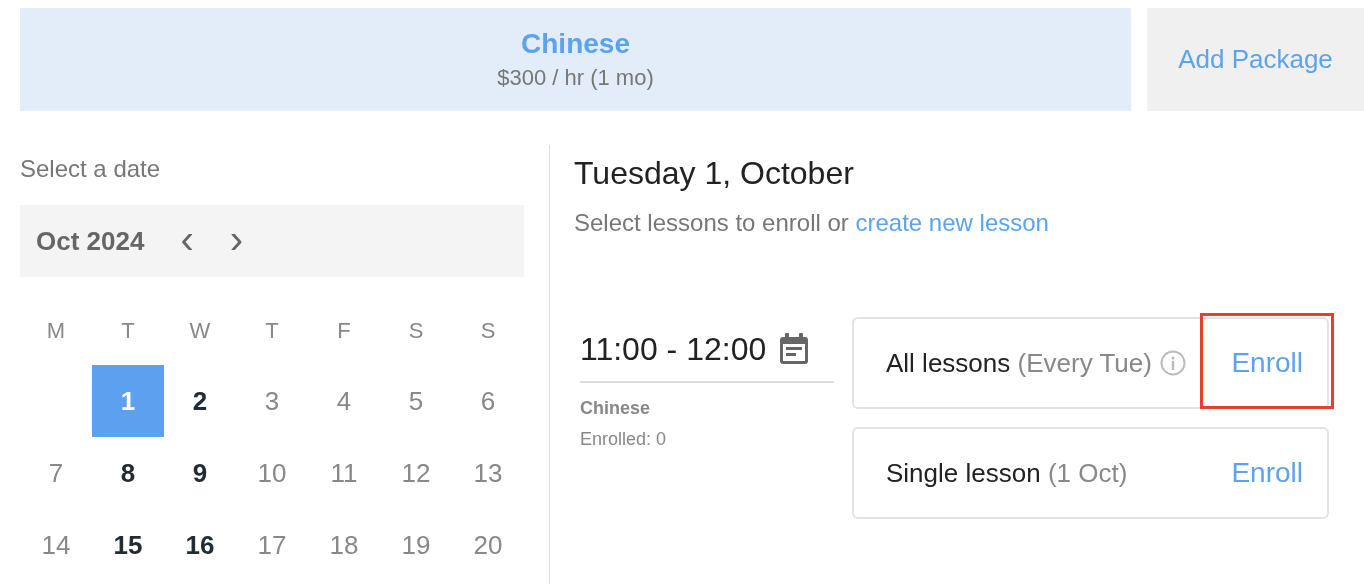 This screenshot has width=1364, height=584. I want to click on info-icon, so click(1172, 363).